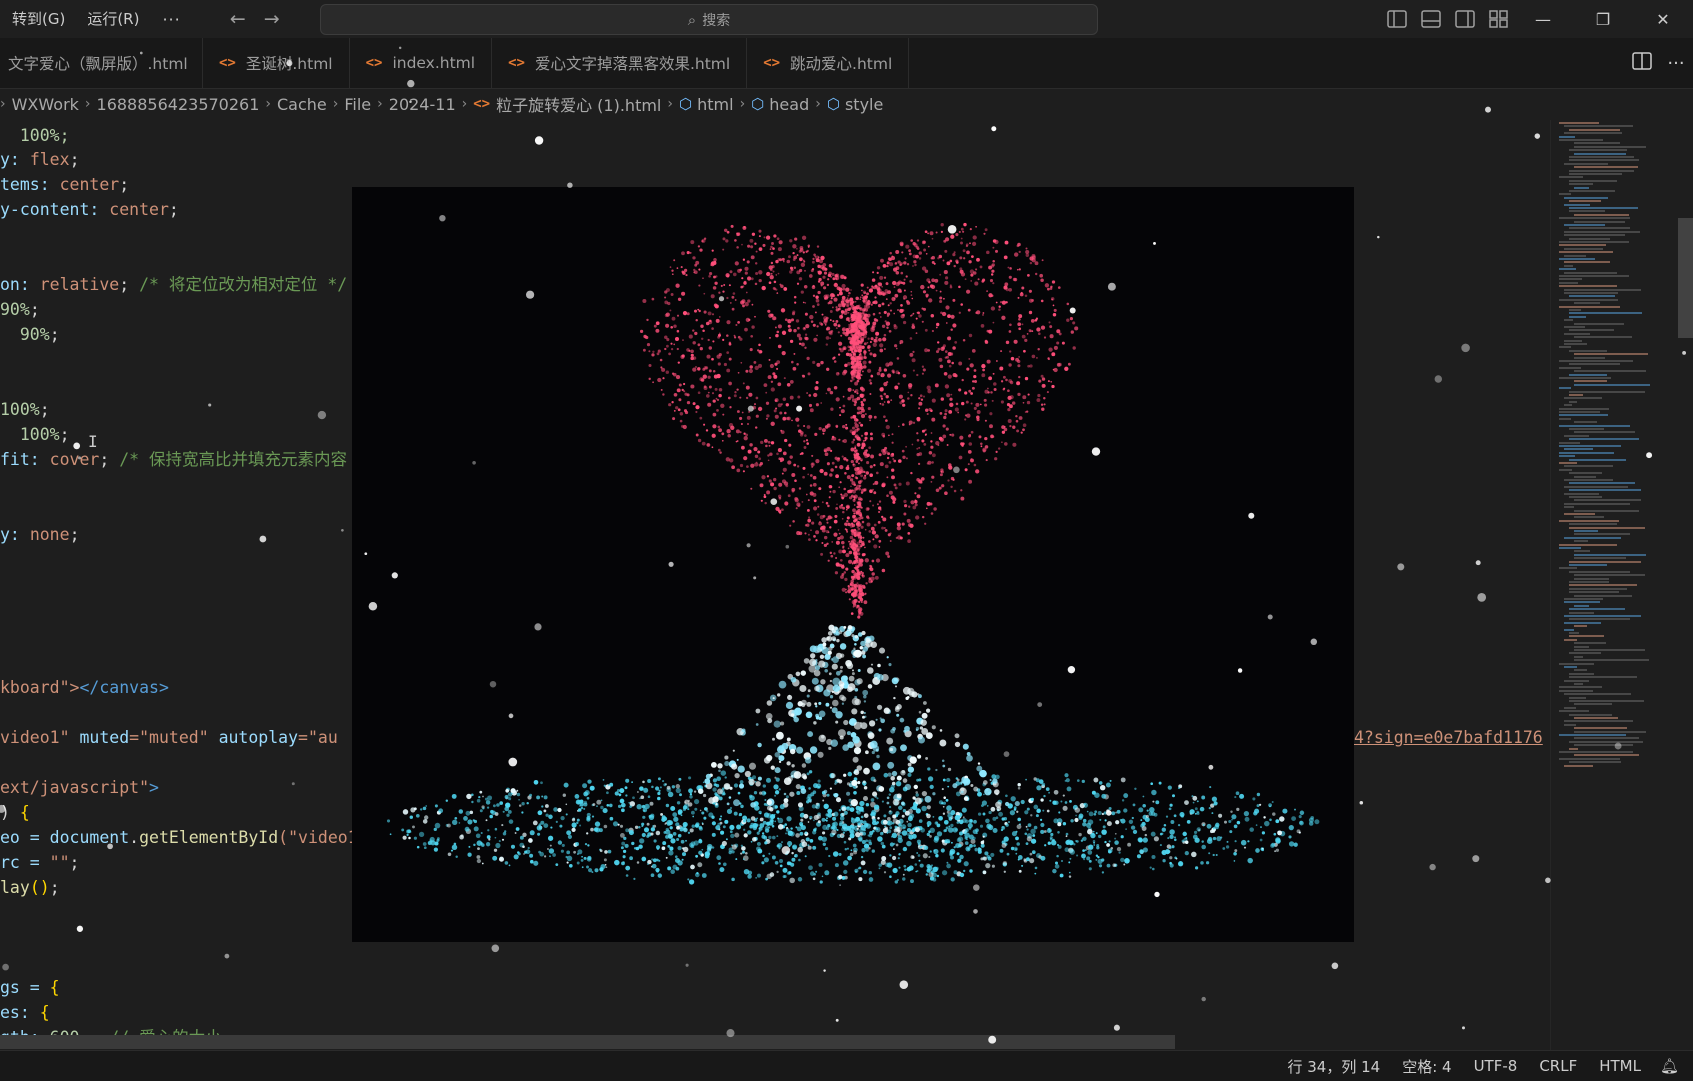 This screenshot has height=1081, width=1693. I want to click on editor-more-actions-button: ···, so click(1676, 63).